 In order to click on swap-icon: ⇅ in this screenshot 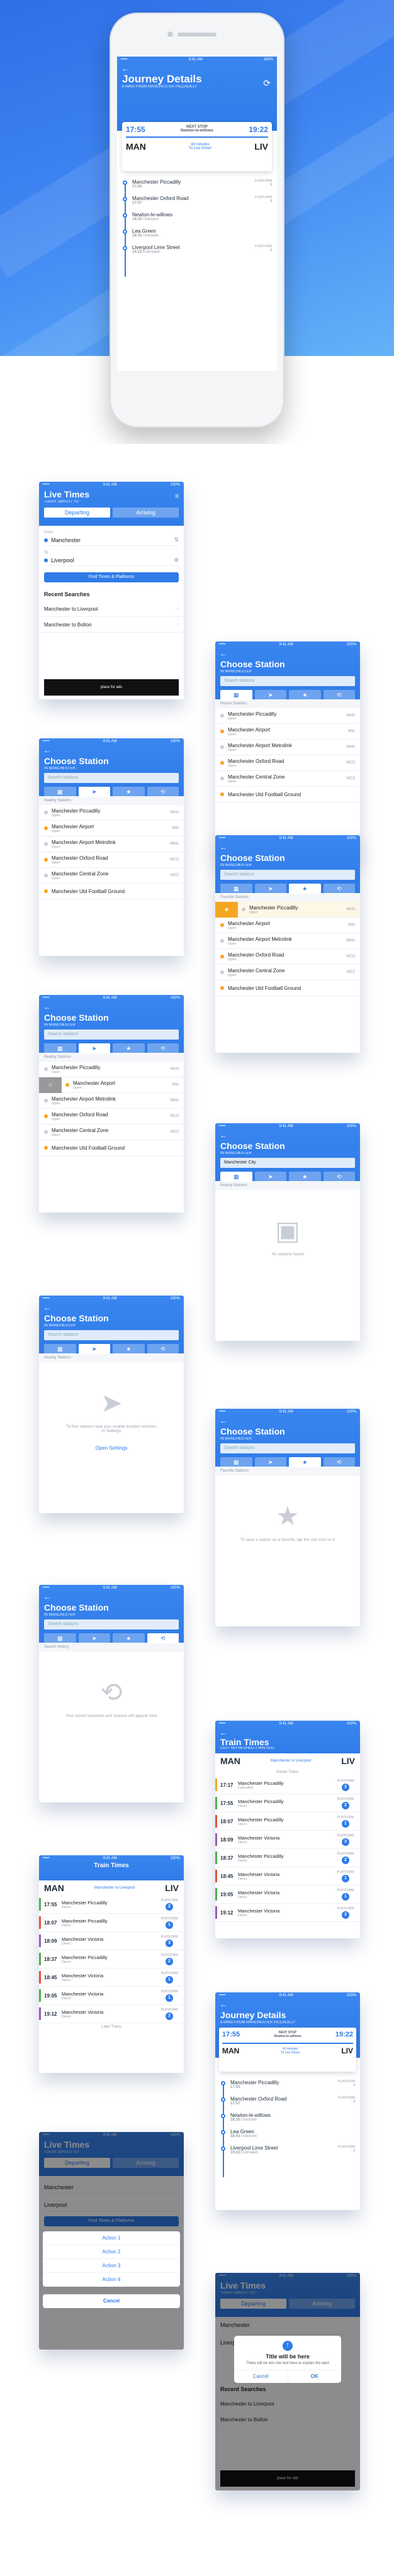, I will do `click(176, 539)`.